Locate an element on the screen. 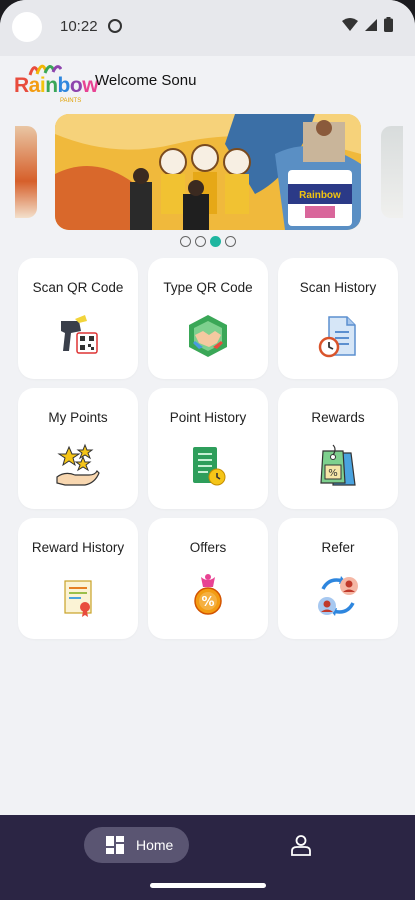 The image size is (415, 900). tile-label: Scan QR Code is located at coordinates (78, 287).